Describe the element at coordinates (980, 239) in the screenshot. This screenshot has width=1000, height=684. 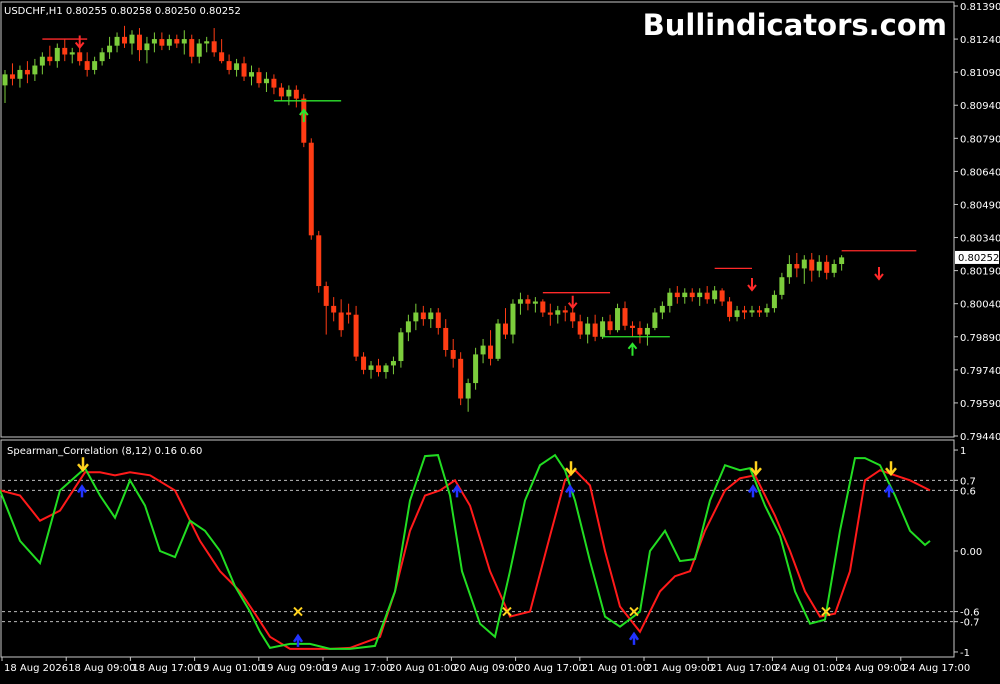
I see `price-tick-label: 0.80340` at that location.